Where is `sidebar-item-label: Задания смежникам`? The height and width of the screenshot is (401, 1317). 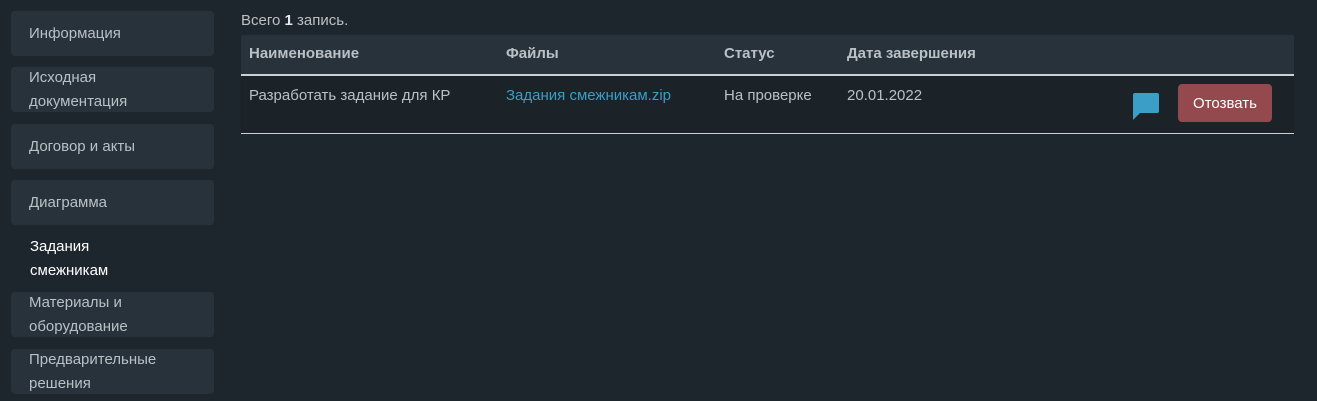 sidebar-item-label: Задания смежникам is located at coordinates (69, 258).